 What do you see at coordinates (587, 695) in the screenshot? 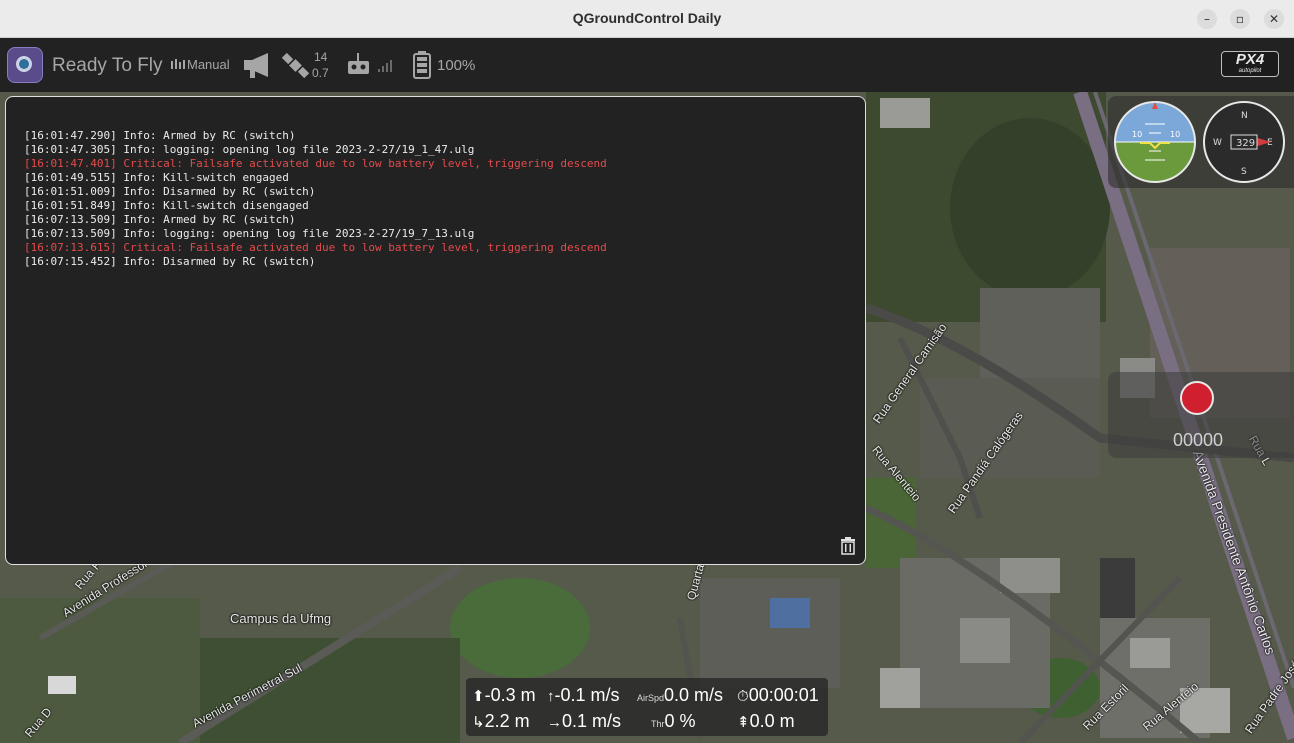
I see `vertical-speed-value: -0.1 m/s` at bounding box center [587, 695].